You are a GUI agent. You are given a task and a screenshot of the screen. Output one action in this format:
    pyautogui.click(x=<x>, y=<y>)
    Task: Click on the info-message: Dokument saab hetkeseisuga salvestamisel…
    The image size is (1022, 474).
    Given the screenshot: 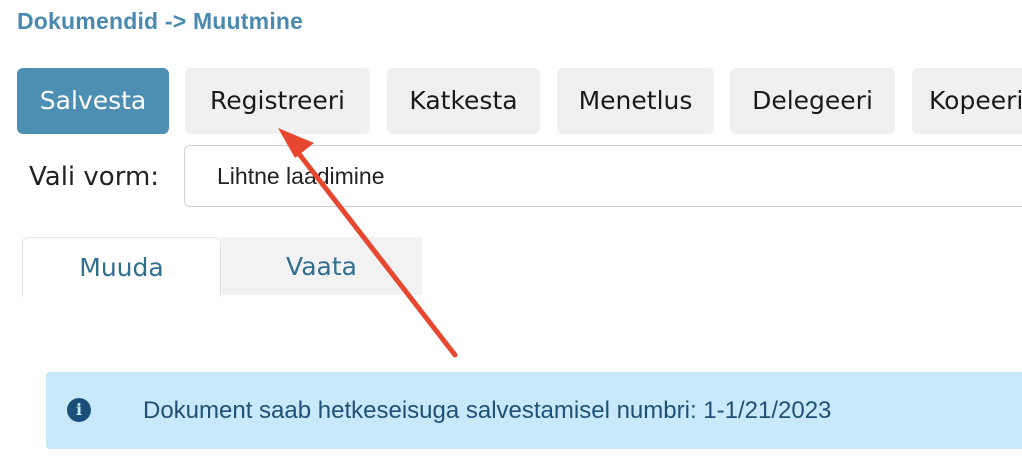 What is the action you would take?
    pyautogui.click(x=487, y=410)
    